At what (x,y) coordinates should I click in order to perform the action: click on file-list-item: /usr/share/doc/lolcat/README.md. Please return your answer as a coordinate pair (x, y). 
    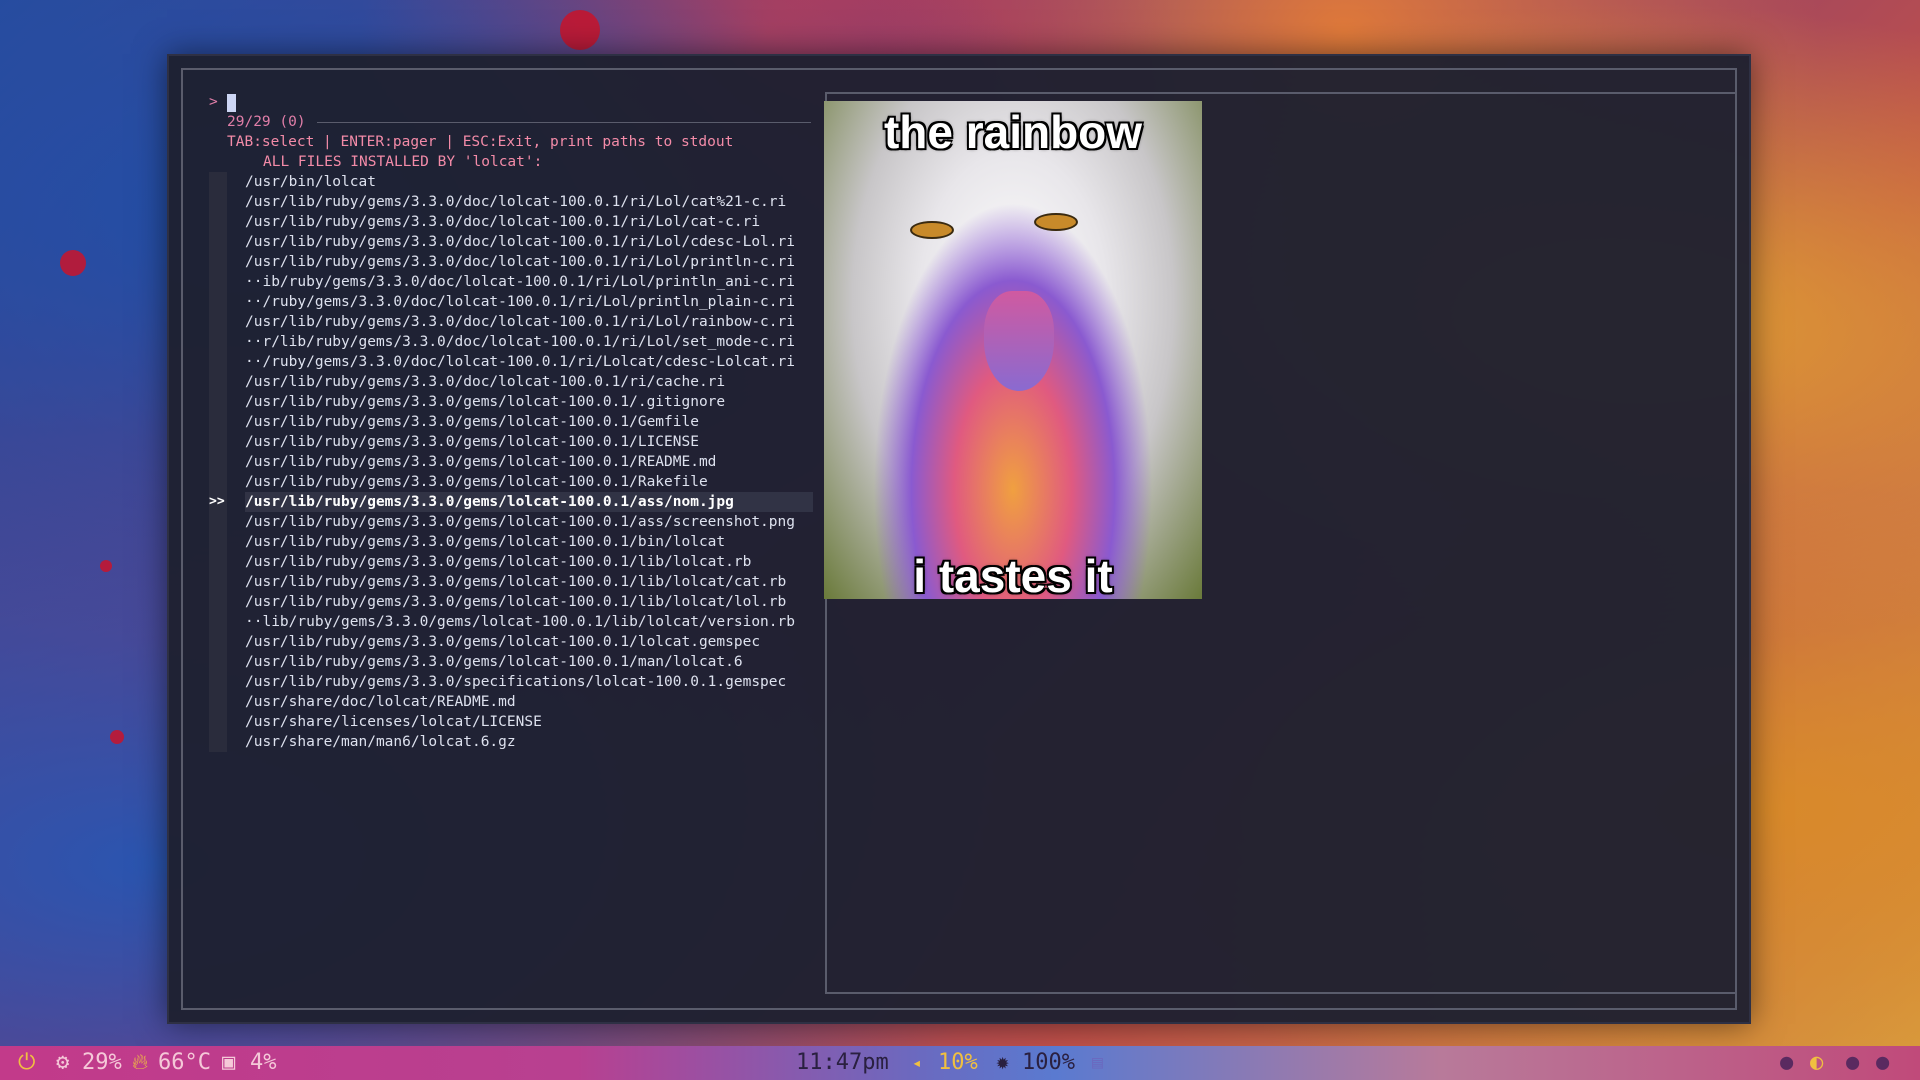
    Looking at the image, I should click on (529, 702).